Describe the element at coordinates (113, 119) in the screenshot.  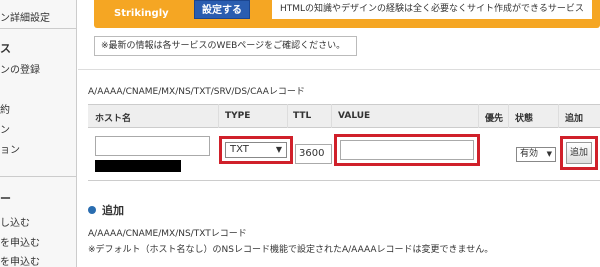
I see `header-host: ホスト名` at that location.